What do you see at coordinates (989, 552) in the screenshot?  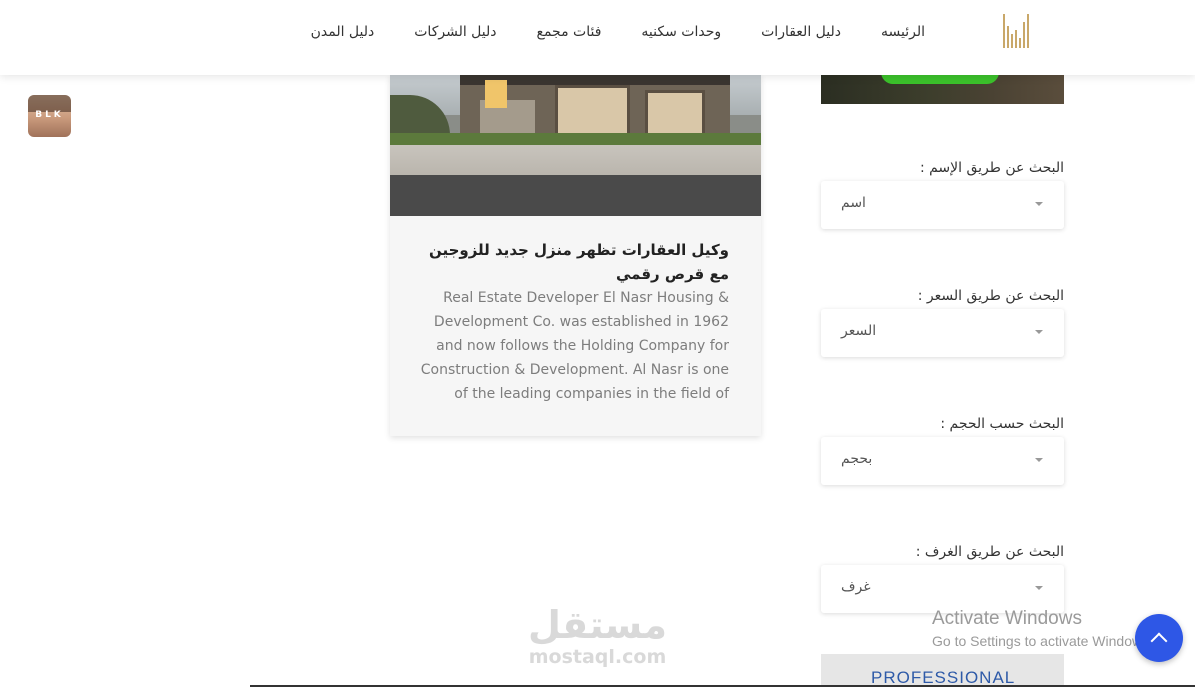 I see `filter-label: البحث عن طريق الغرف :` at bounding box center [989, 552].